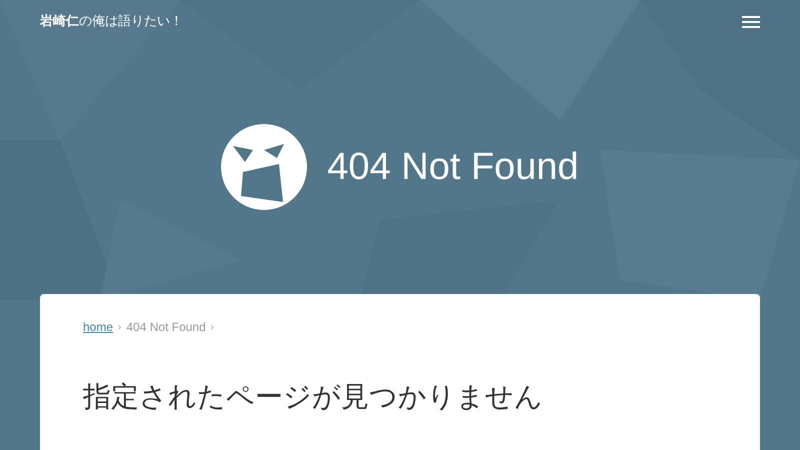 This screenshot has height=450, width=800. I want to click on site-title: 岩崎仁の俺は語りたい！, so click(111, 22).